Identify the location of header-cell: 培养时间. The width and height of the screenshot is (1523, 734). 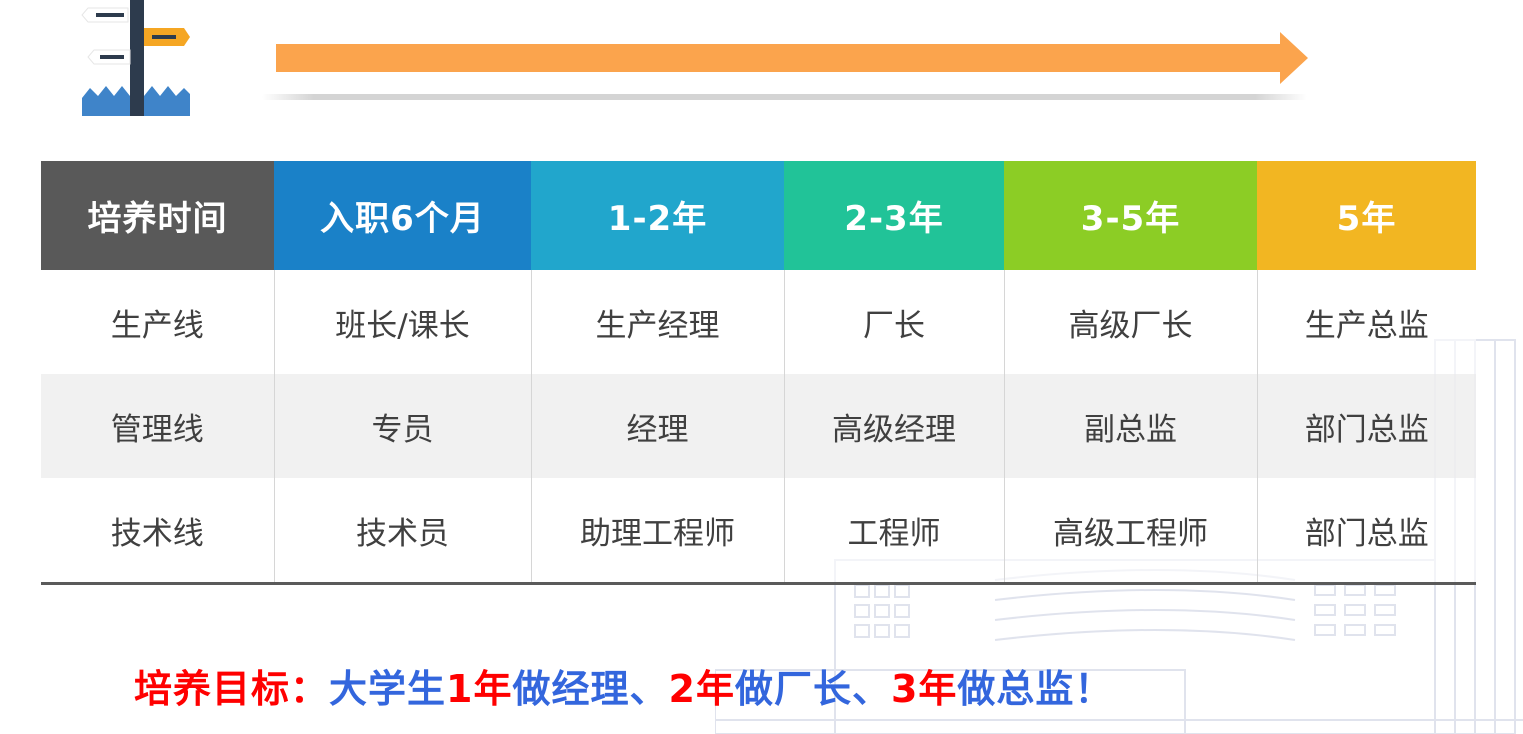
(157, 215).